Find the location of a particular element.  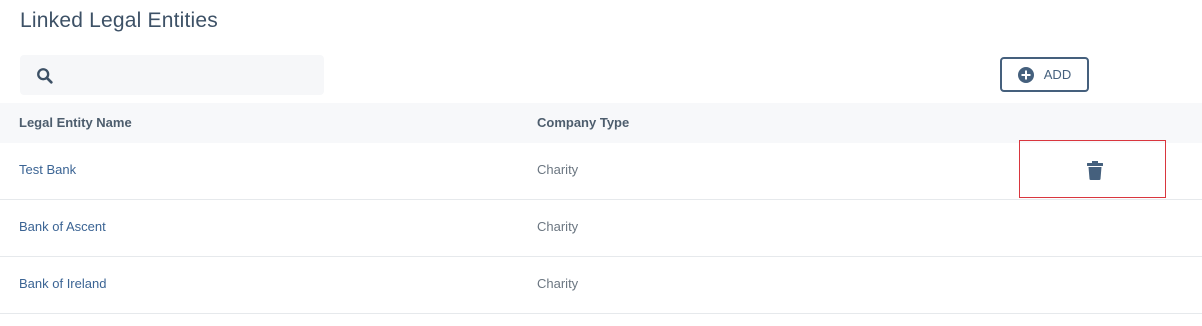

legal-entity-name-link: Bank of Ascent is located at coordinates (62, 226).